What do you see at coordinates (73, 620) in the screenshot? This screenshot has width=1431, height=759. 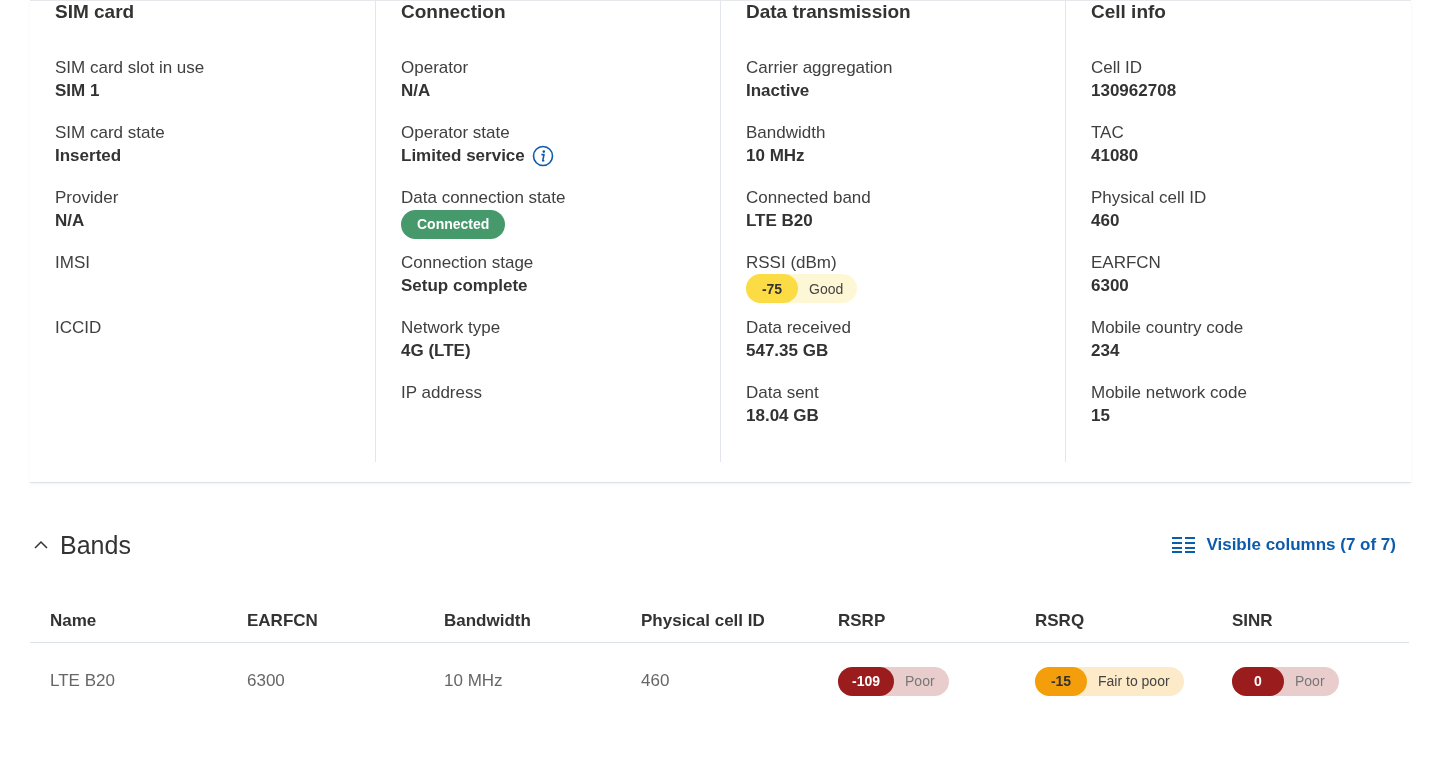 I see `column-header: Name` at bounding box center [73, 620].